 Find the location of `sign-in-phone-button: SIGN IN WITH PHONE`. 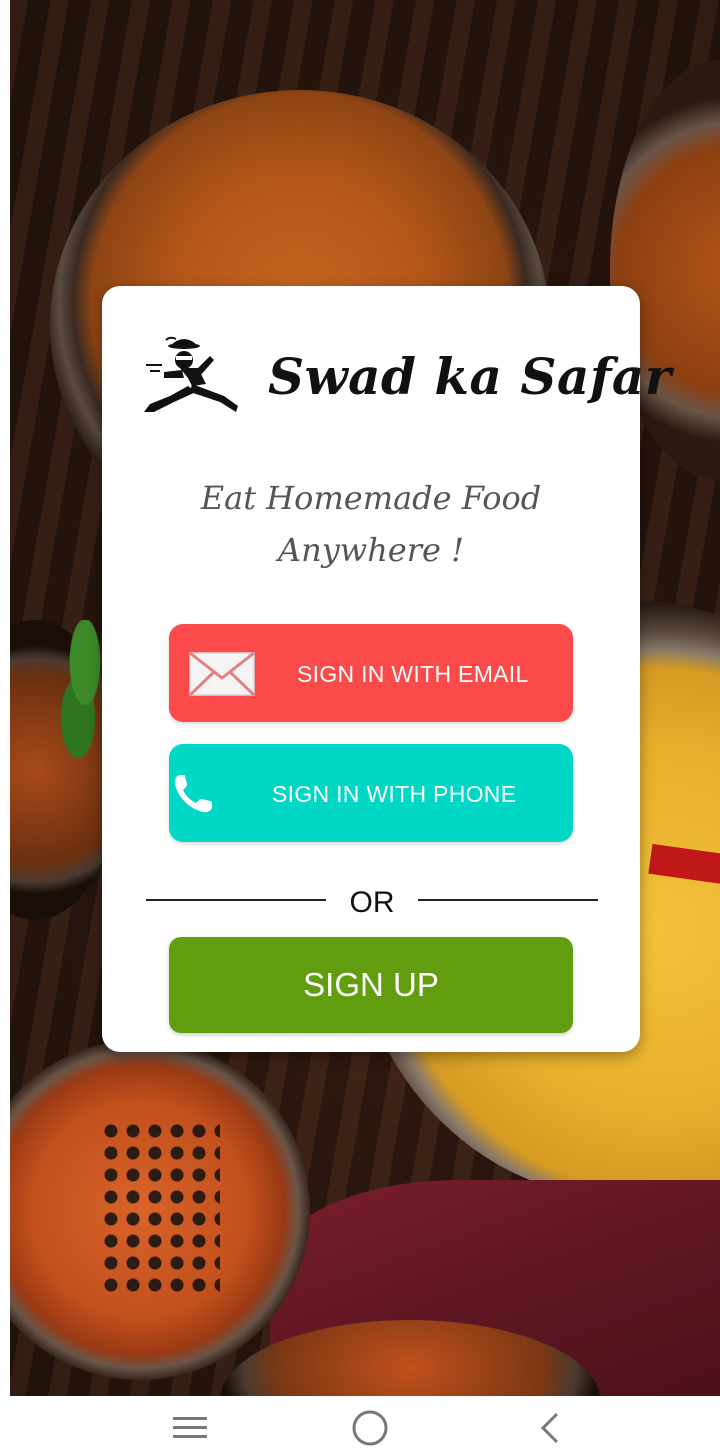

sign-in-phone-button: SIGN IN WITH PHONE is located at coordinates (371, 793).